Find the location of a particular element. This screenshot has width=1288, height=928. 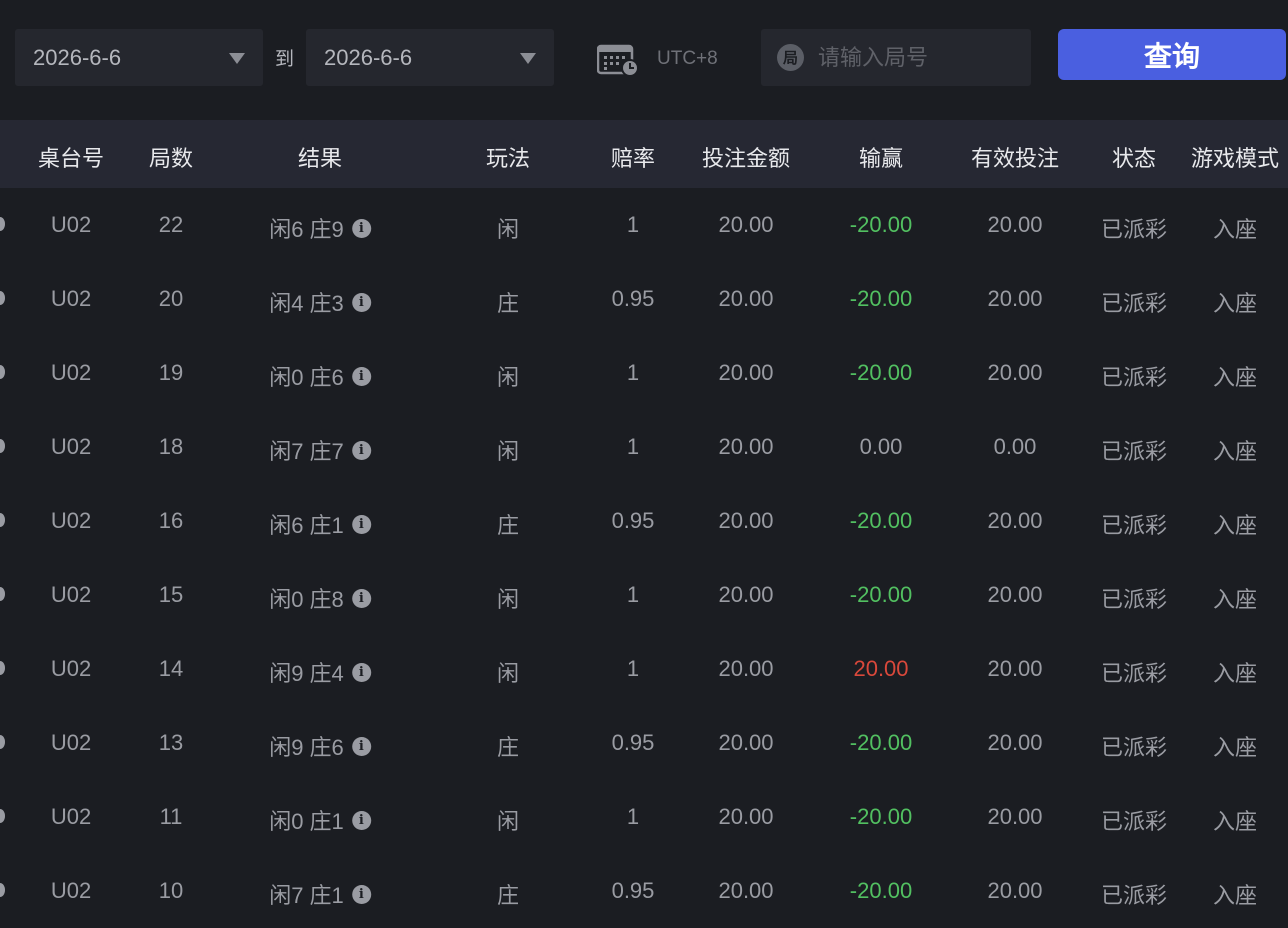

cell-round: 16 is located at coordinates (171, 520).